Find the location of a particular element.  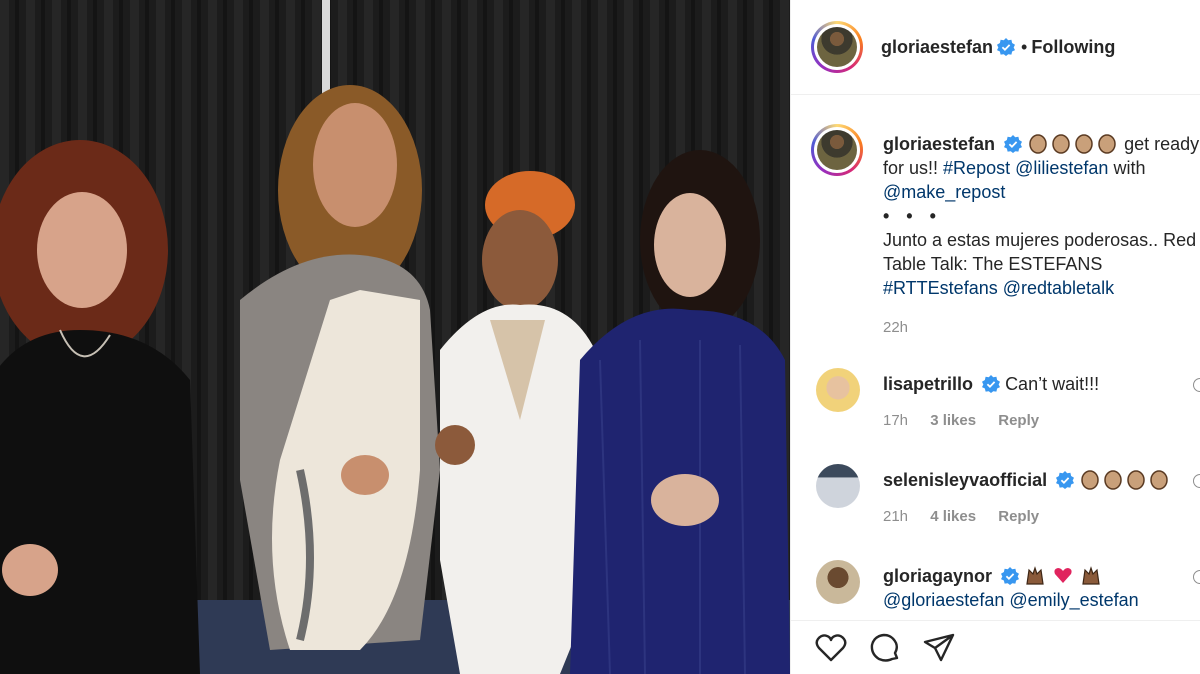

caption-body-1: Junto a estas mujeres poderosas.. Red is located at coordinates (1040, 240).